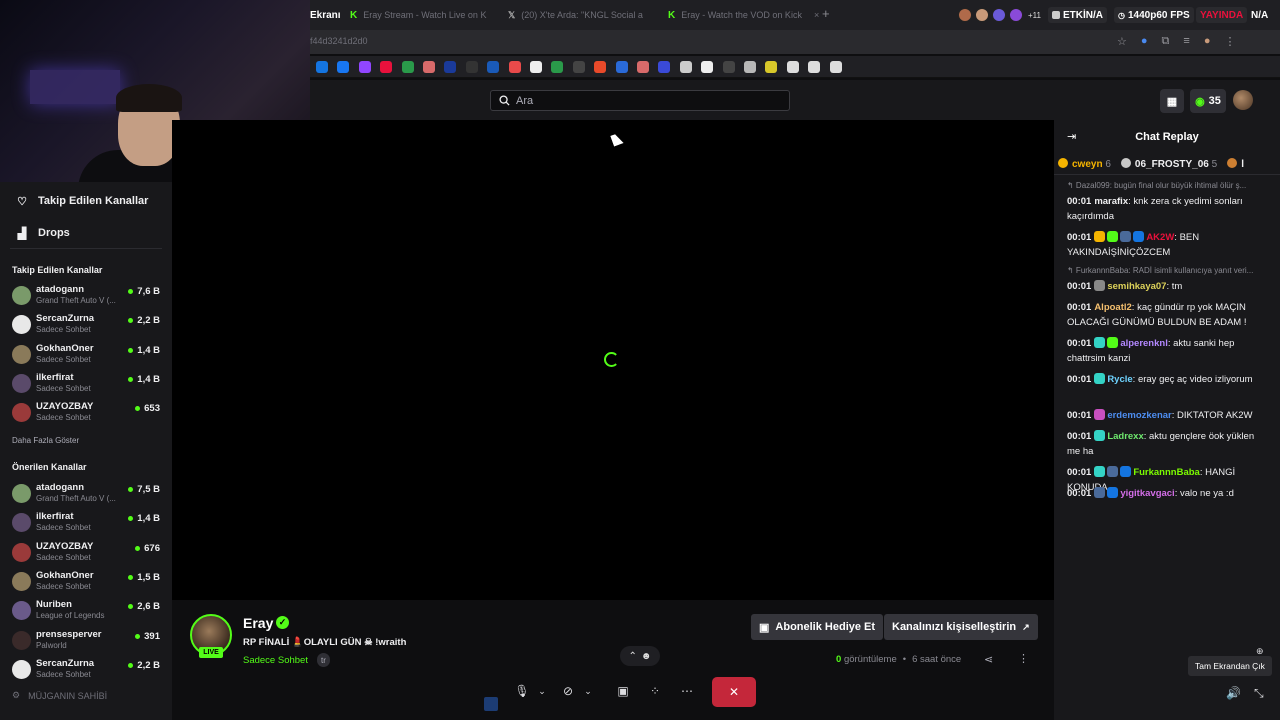 The width and height of the screenshot is (1280, 720). Describe the element at coordinates (339, 41) in the screenshot. I see `url-text: f44d3241d2d0` at that location.